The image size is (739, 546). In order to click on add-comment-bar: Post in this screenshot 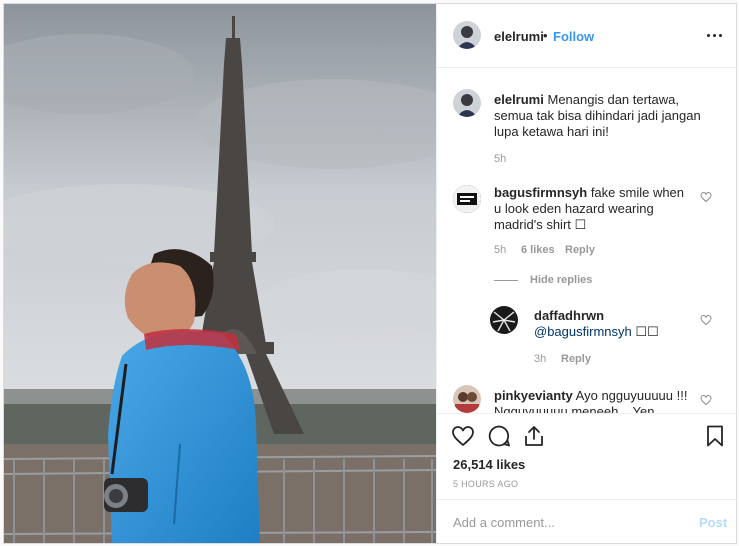, I will do `click(587, 521)`.